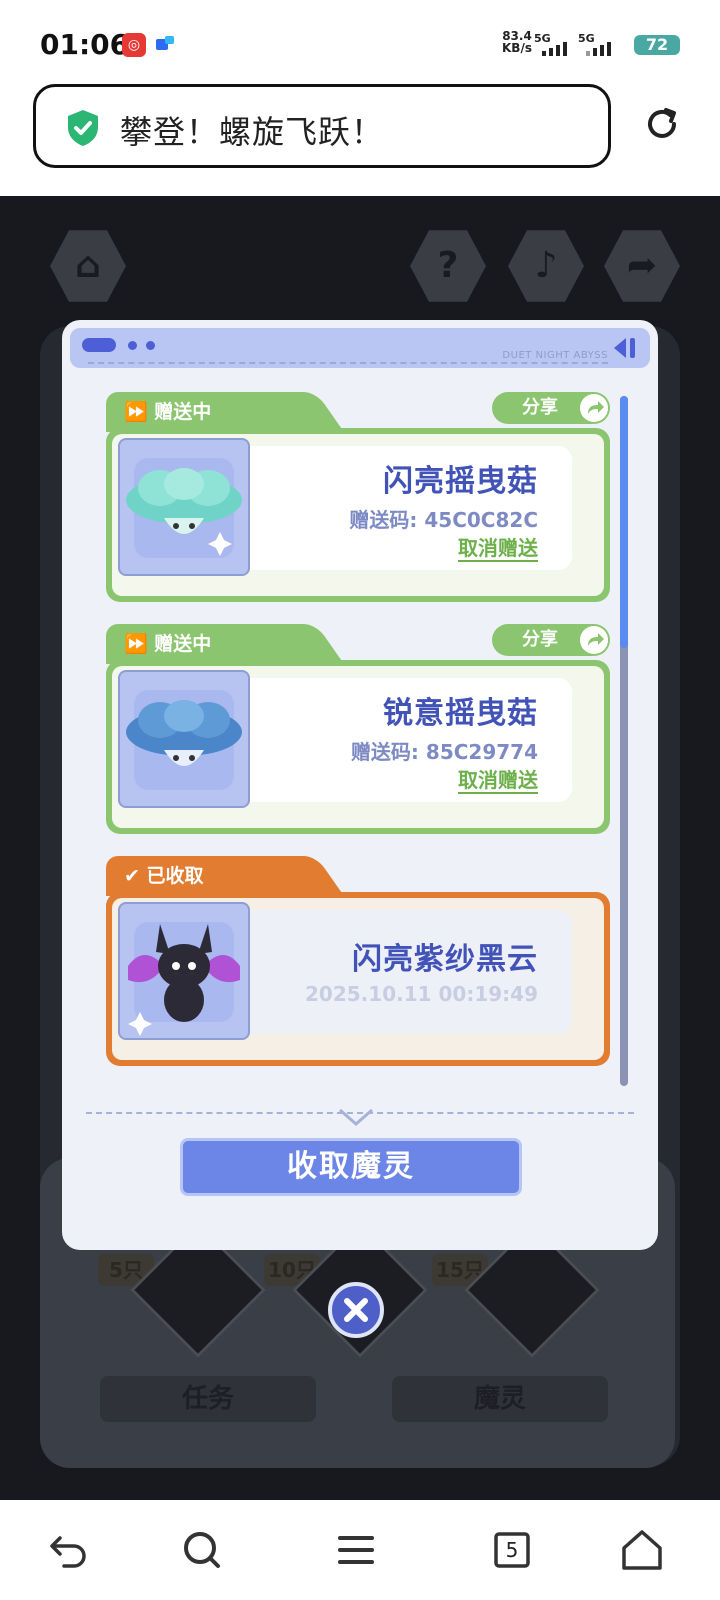 The width and height of the screenshot is (720, 1600). I want to click on help-button: ?, so click(448, 266).